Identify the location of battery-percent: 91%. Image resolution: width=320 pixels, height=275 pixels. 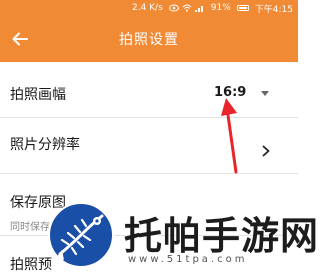
(220, 8).